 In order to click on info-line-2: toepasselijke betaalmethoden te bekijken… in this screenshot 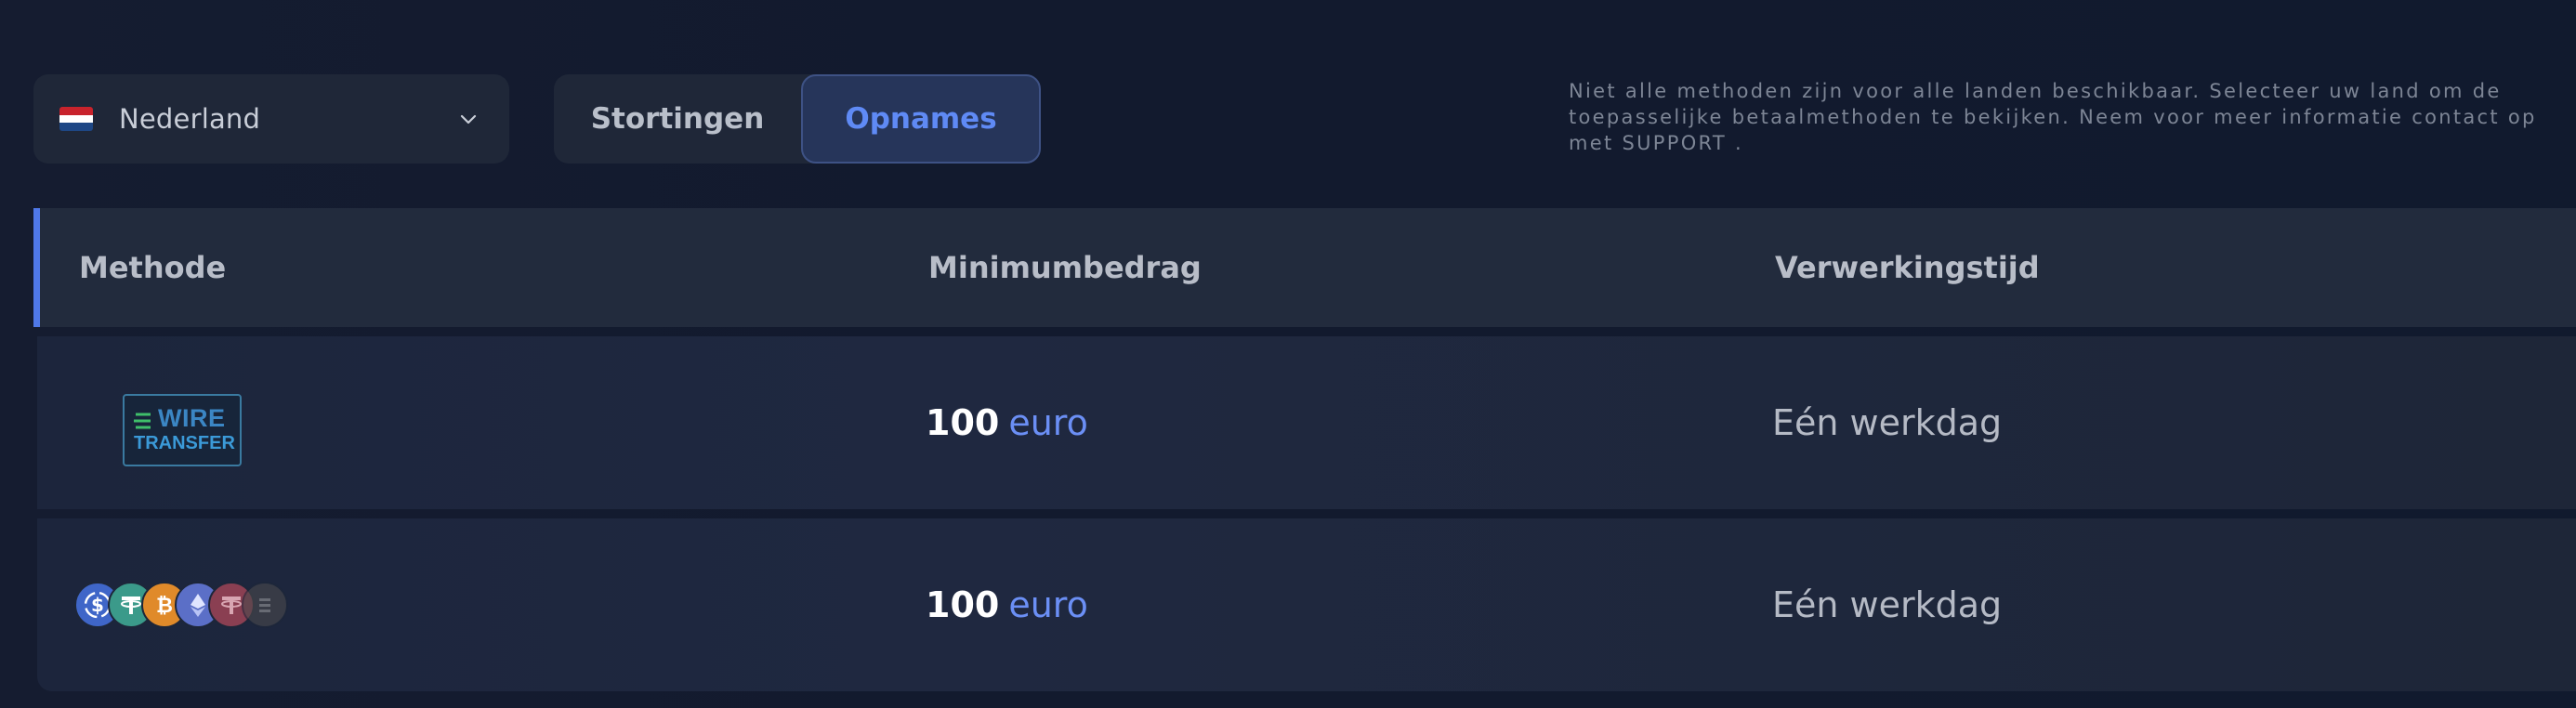, I will do `click(2053, 117)`.